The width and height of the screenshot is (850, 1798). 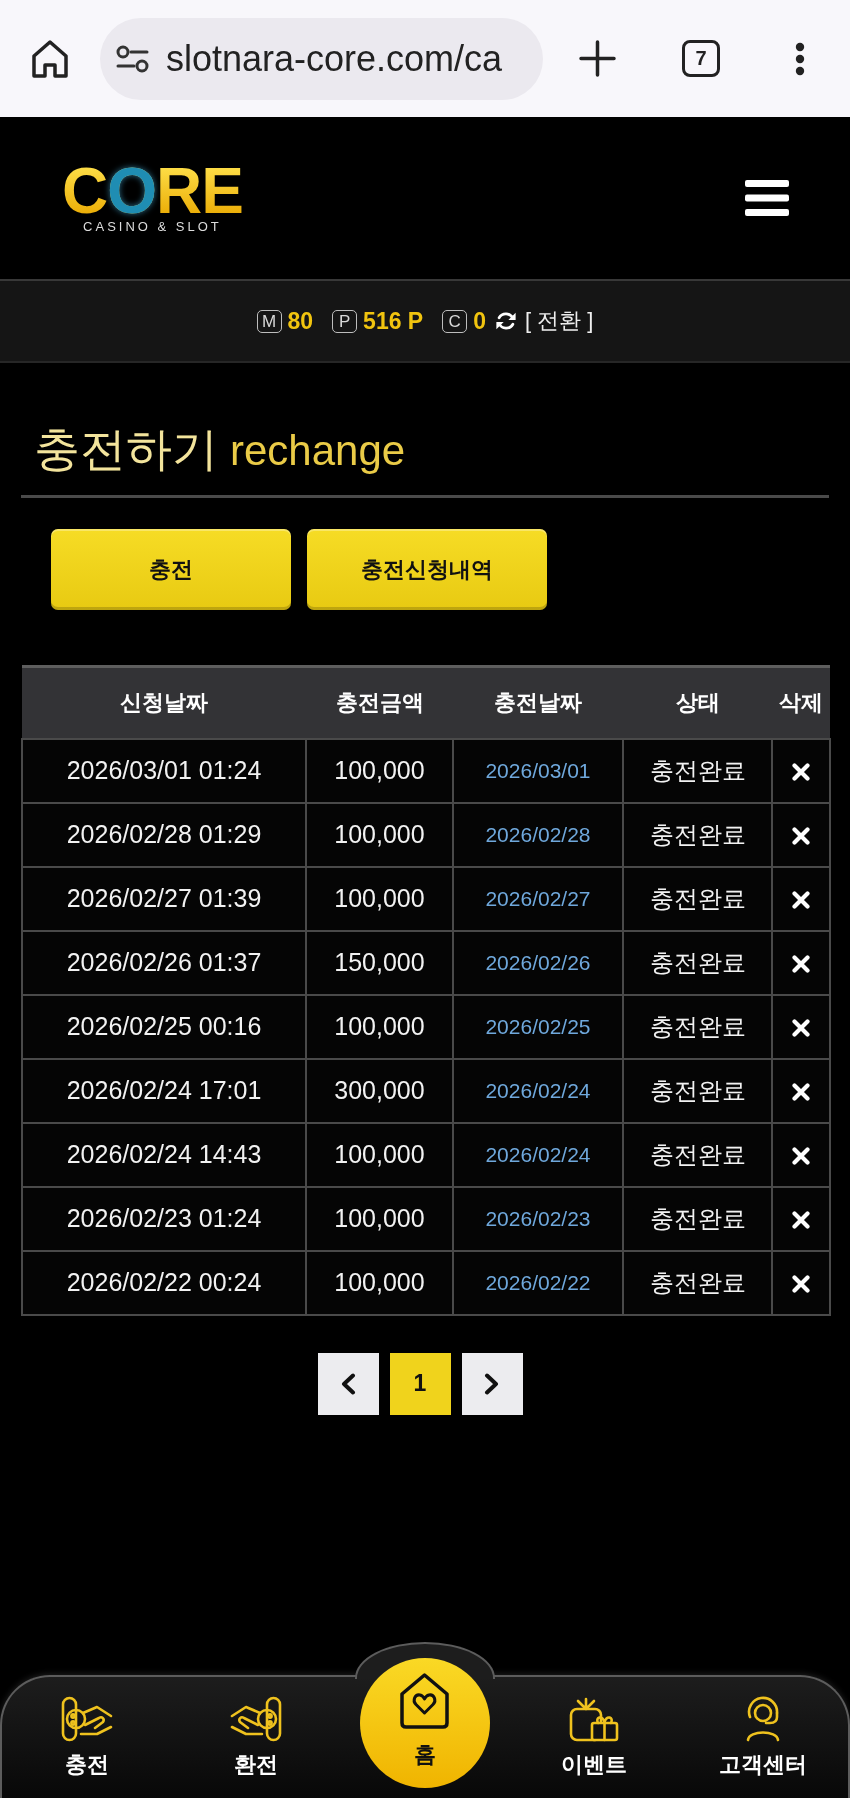 What do you see at coordinates (164, 1154) in the screenshot?
I see `table-cell: 2026/02/24 14:43` at bounding box center [164, 1154].